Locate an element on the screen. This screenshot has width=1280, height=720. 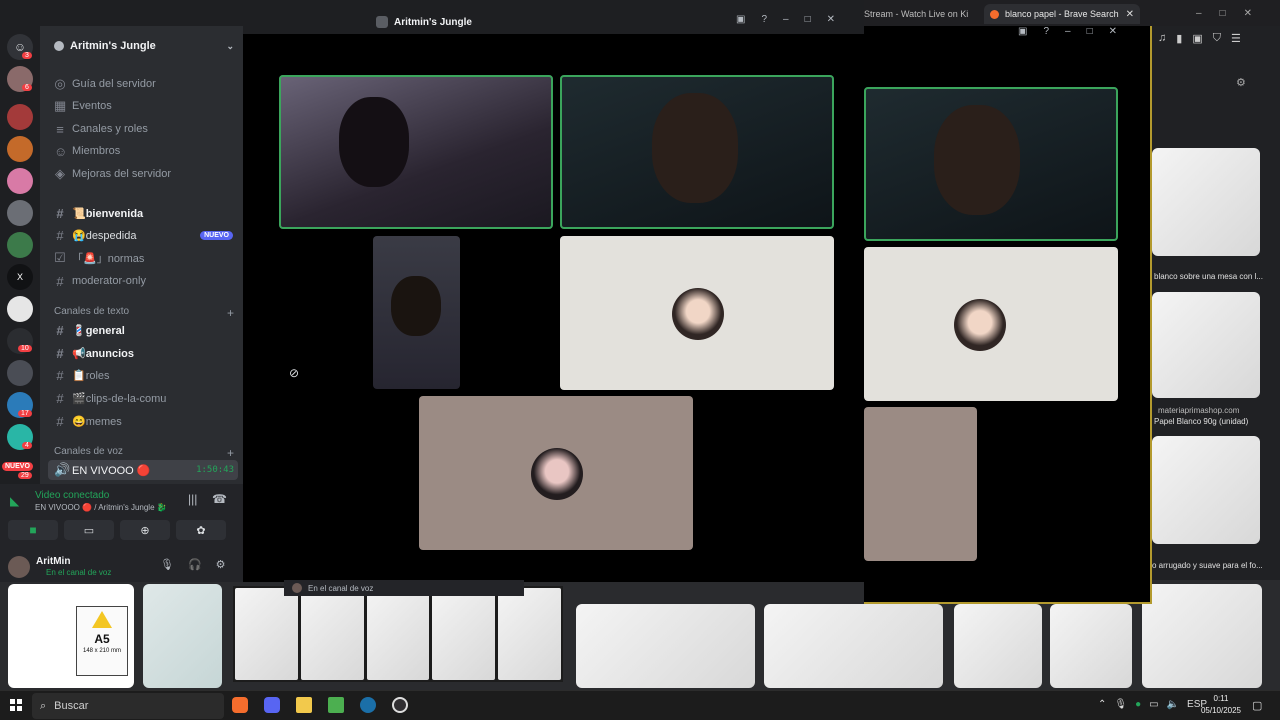
signal-icon: ◣ is located at coordinates (14, 501).